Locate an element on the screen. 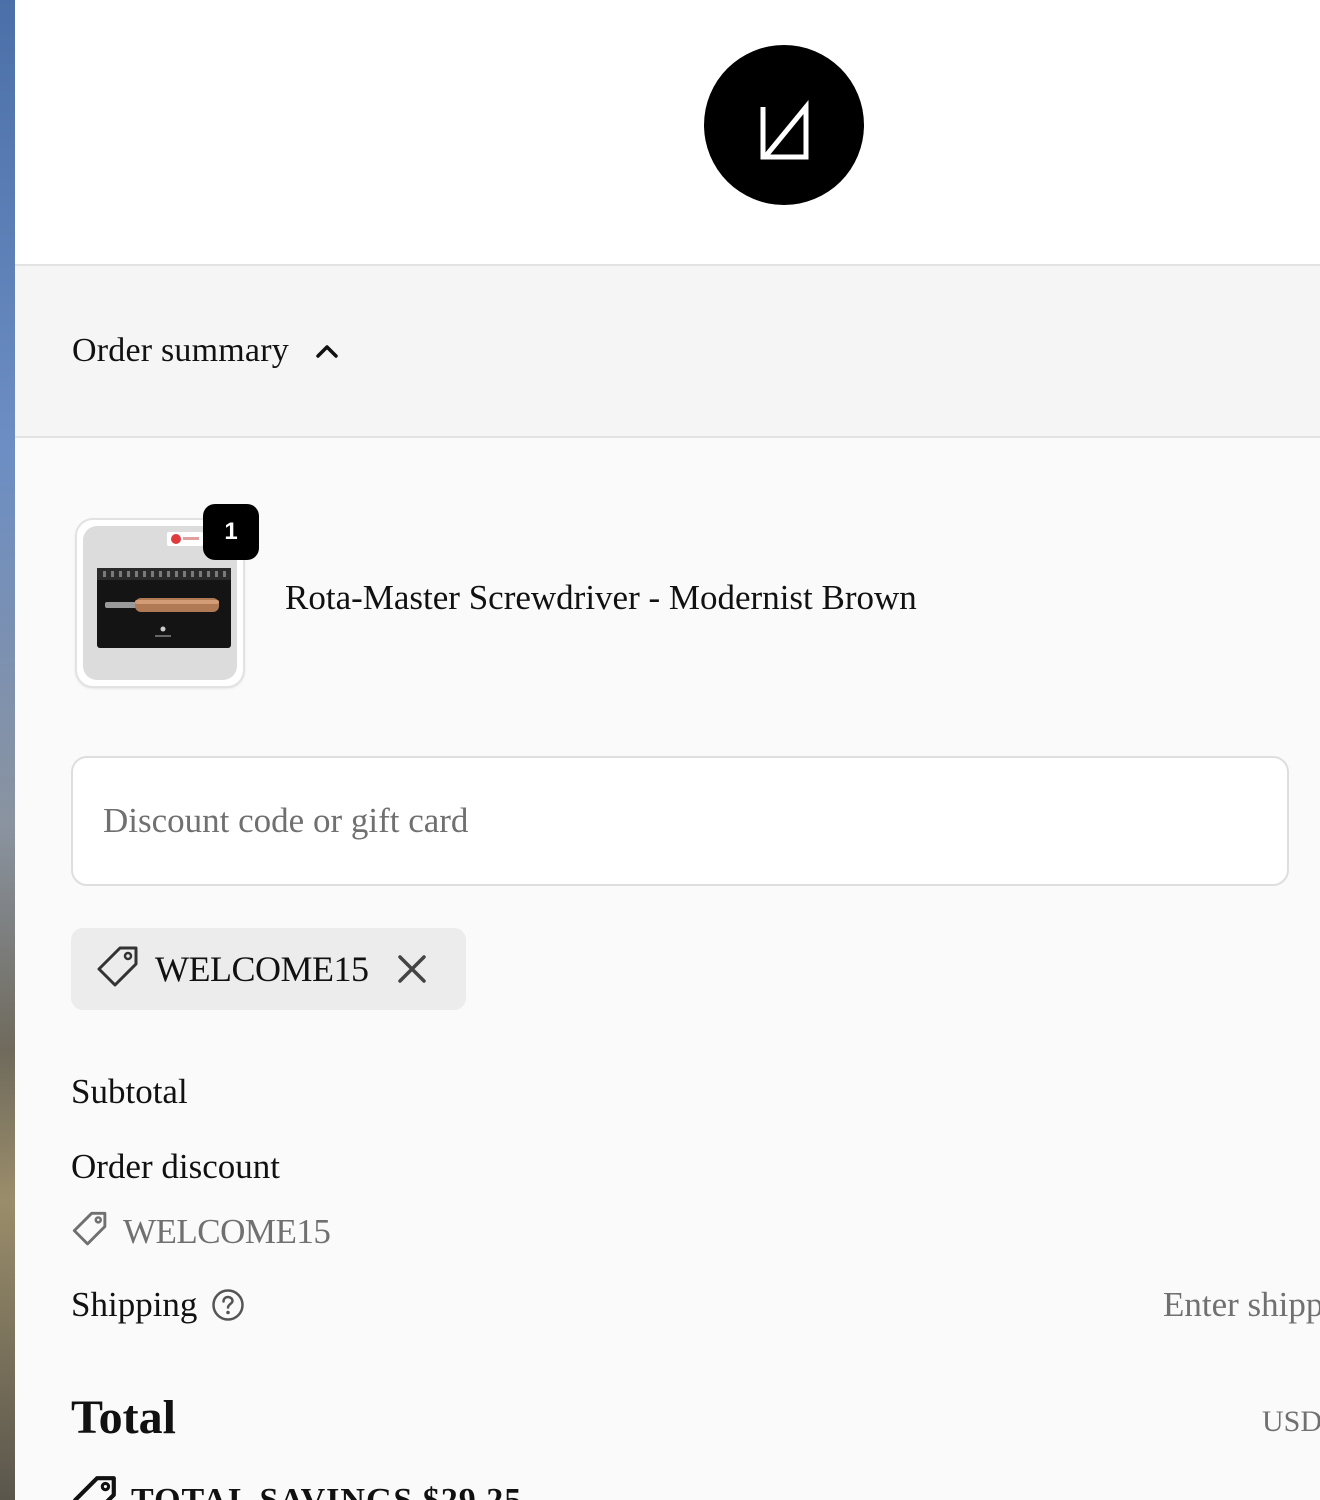 The height and width of the screenshot is (1500, 1320). close-icon is located at coordinates (412, 969).